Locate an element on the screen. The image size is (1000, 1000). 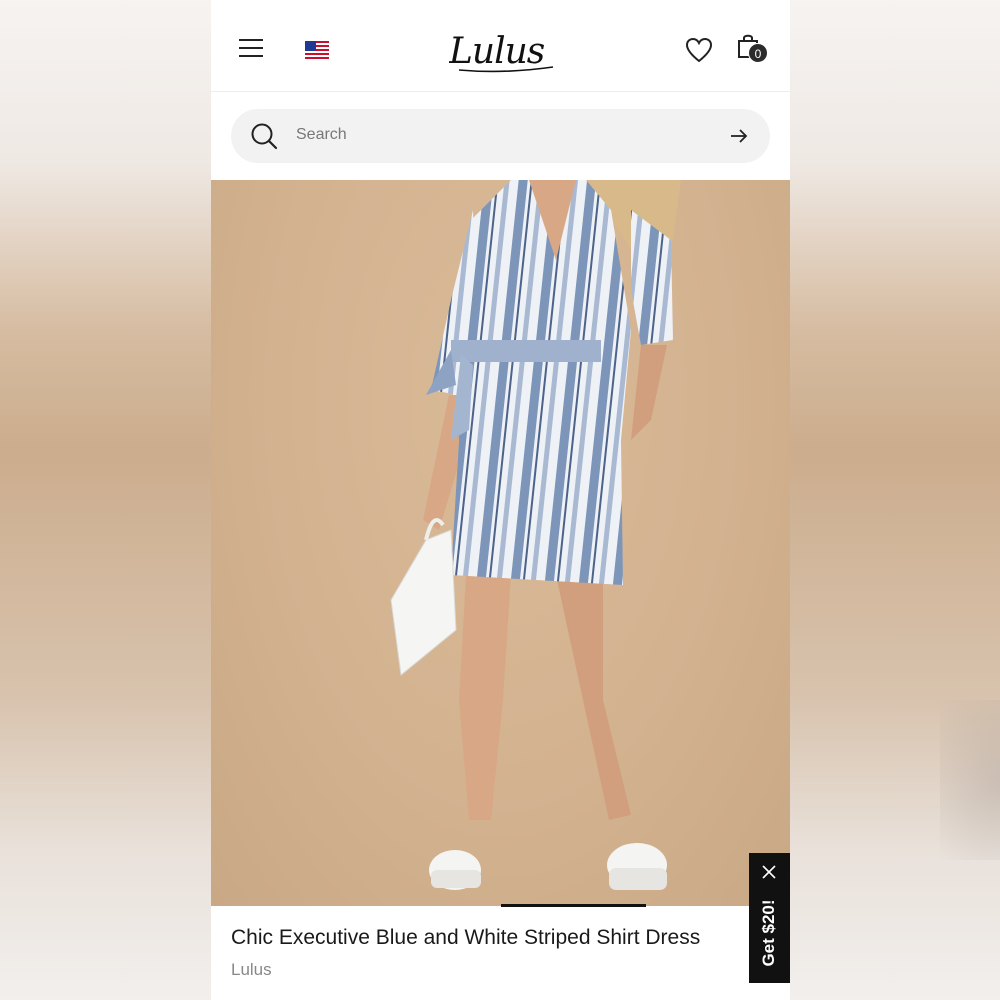
us-flag-icon is located at coordinates (317, 50).